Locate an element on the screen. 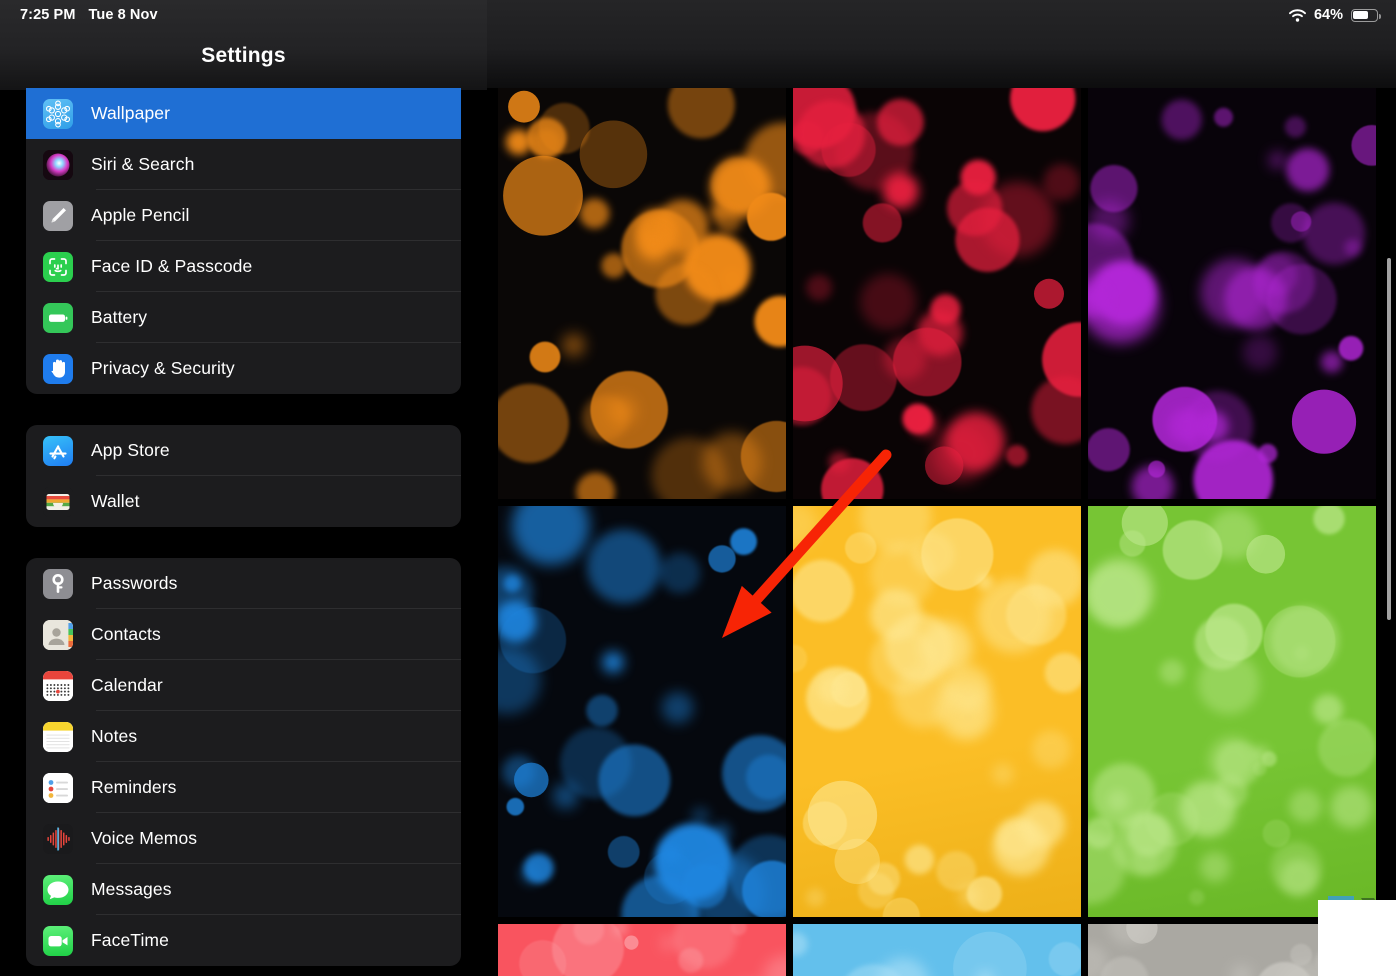 This screenshot has height=976, width=1396. sidebar-item-label: Siri & Search is located at coordinates (143, 164).